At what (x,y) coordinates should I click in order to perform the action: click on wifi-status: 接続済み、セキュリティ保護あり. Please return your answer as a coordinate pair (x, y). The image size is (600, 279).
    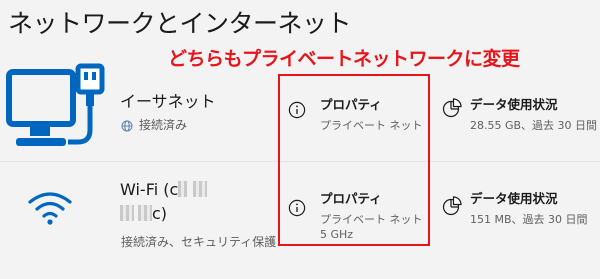
    Looking at the image, I should click on (199, 242).